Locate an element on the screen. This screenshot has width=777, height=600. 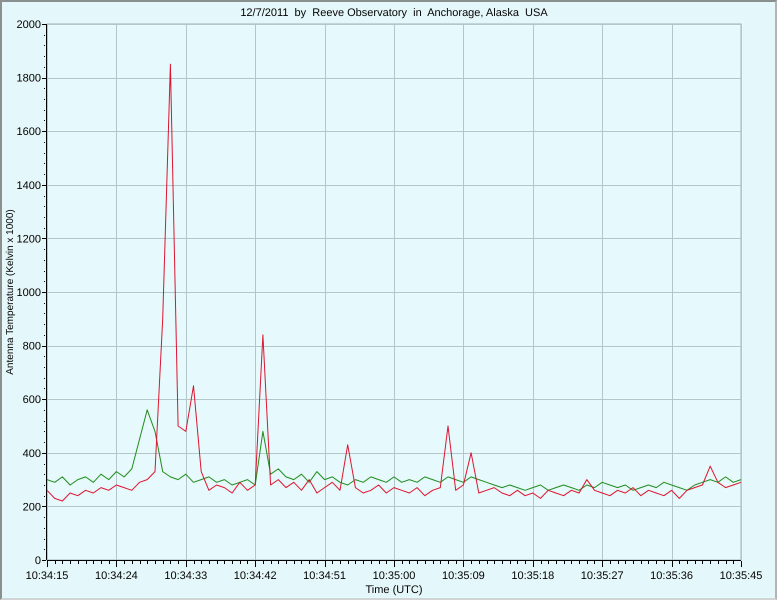
tick-label: 800 is located at coordinates (31, 346).